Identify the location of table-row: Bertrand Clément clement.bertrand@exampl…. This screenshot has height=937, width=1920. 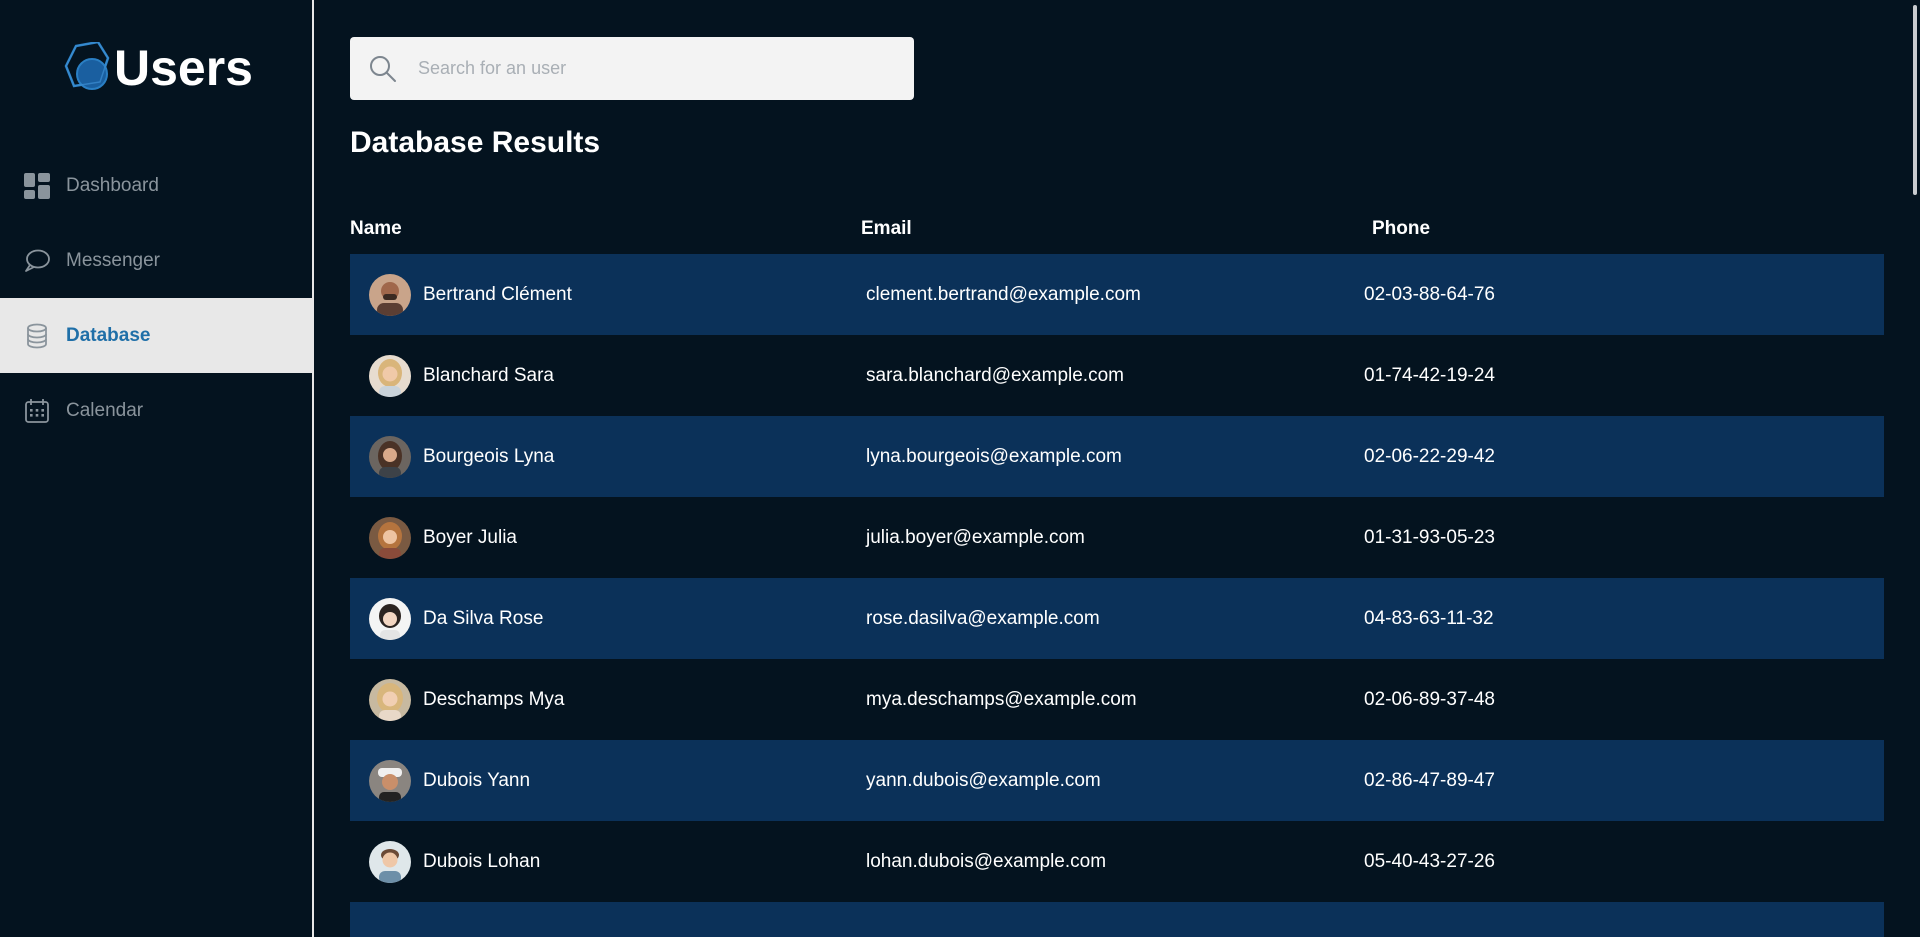
(1117, 294).